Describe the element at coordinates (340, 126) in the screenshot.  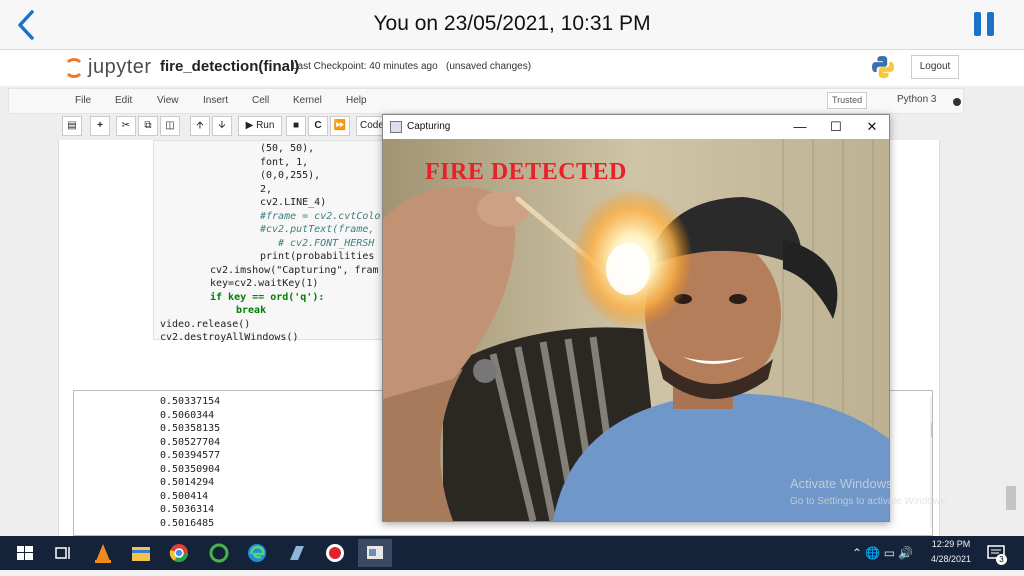
I see `fast-forward-icon: ⏩` at that location.